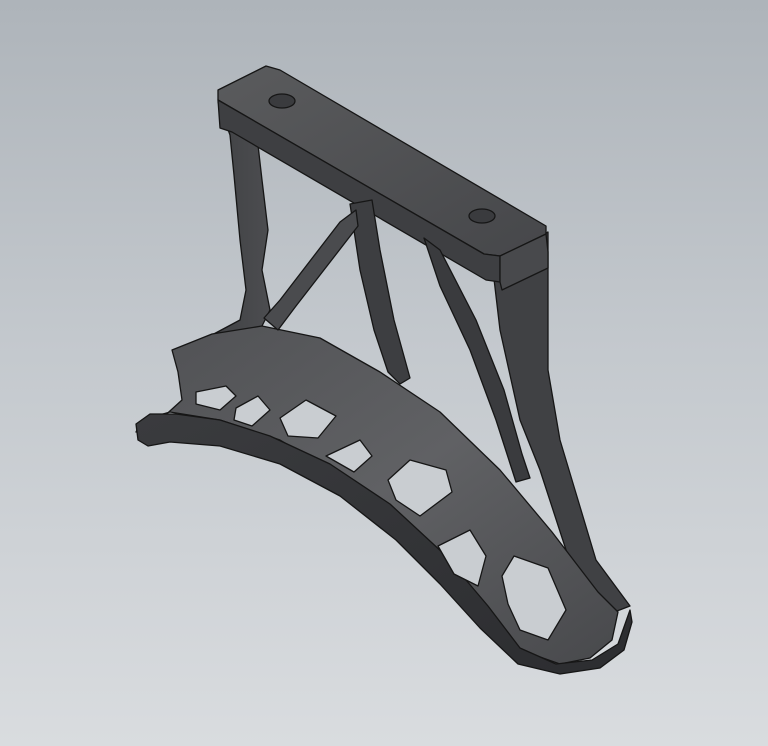 This screenshot has height=746, width=768. What do you see at coordinates (282, 101) in the screenshot?
I see `mount-hole-left` at bounding box center [282, 101].